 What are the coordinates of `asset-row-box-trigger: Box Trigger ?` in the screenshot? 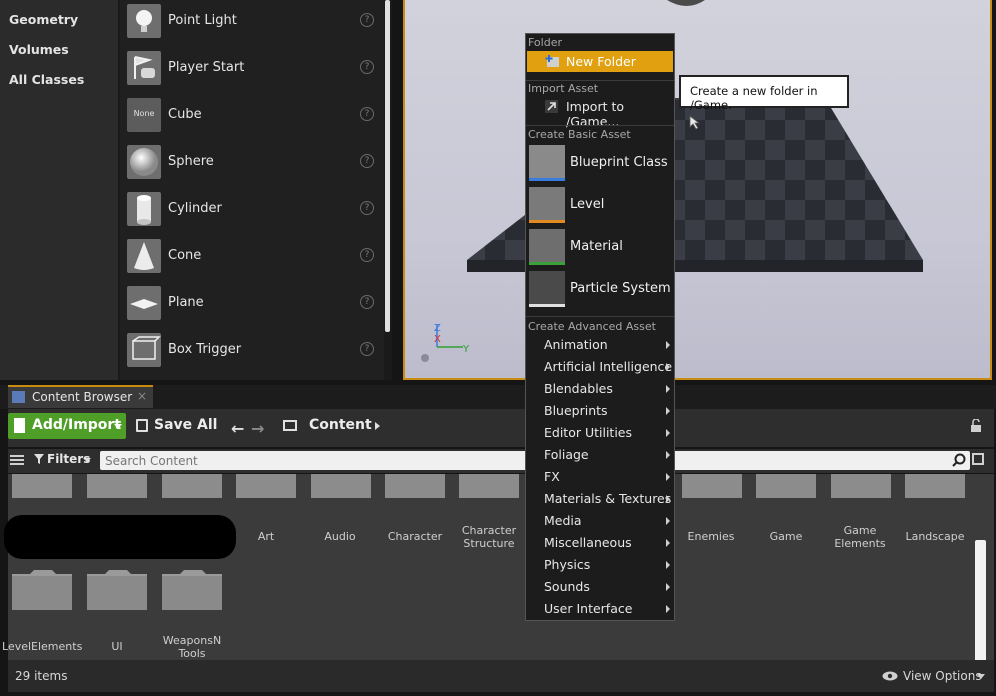 It's located at (252, 352).